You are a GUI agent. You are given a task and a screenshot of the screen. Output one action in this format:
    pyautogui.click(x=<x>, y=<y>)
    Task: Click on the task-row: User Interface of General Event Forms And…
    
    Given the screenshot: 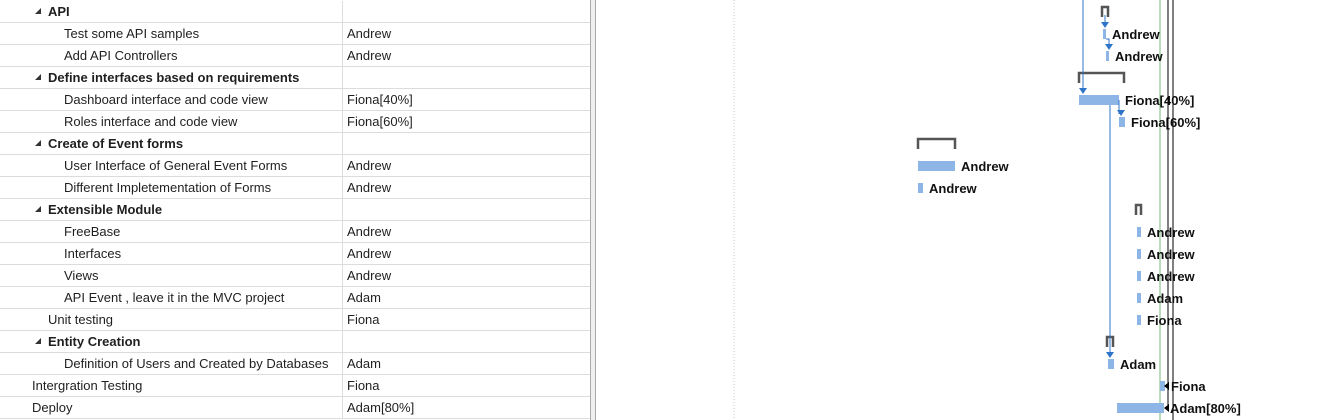 What is the action you would take?
    pyautogui.click(x=295, y=166)
    